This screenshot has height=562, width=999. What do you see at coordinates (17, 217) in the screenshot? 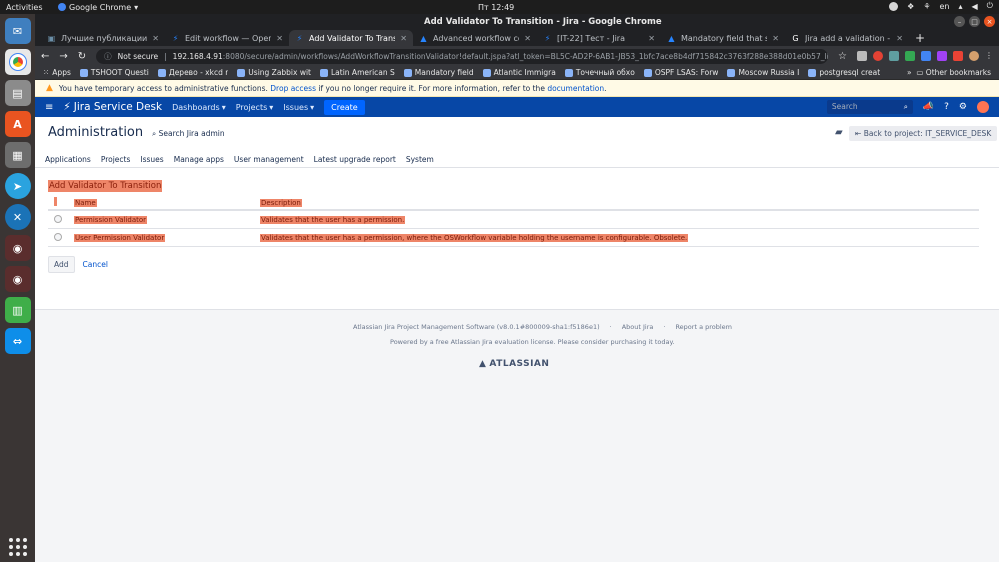
I see `remmina-icon: ✕` at bounding box center [17, 217].